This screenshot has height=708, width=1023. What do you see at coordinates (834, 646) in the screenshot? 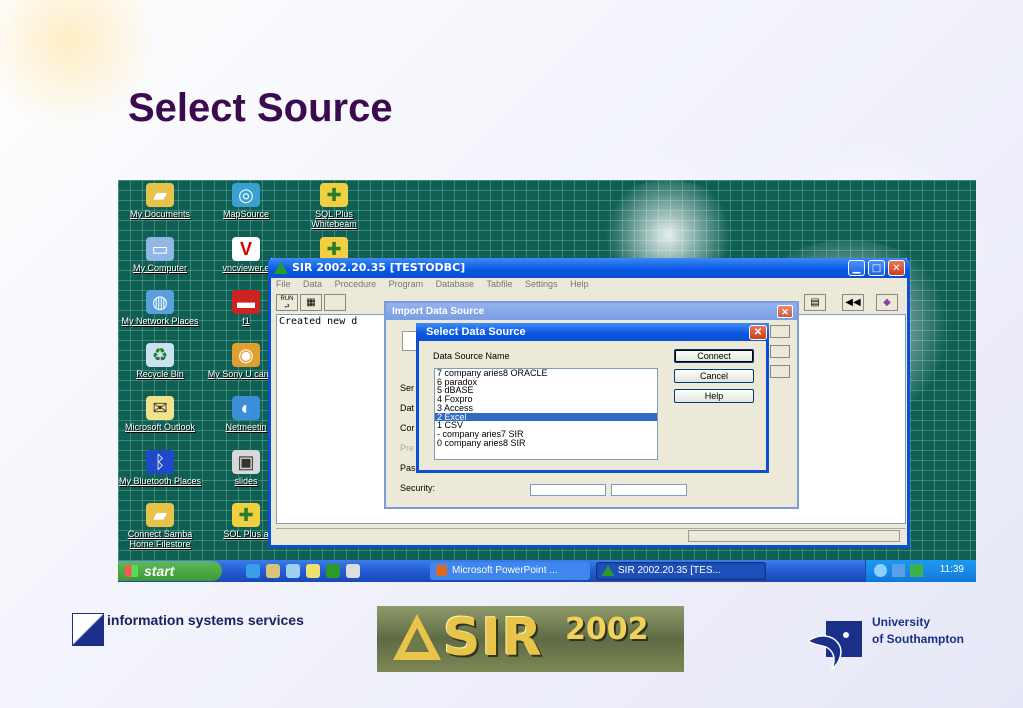
I see `university-crest-icon` at bounding box center [834, 646].